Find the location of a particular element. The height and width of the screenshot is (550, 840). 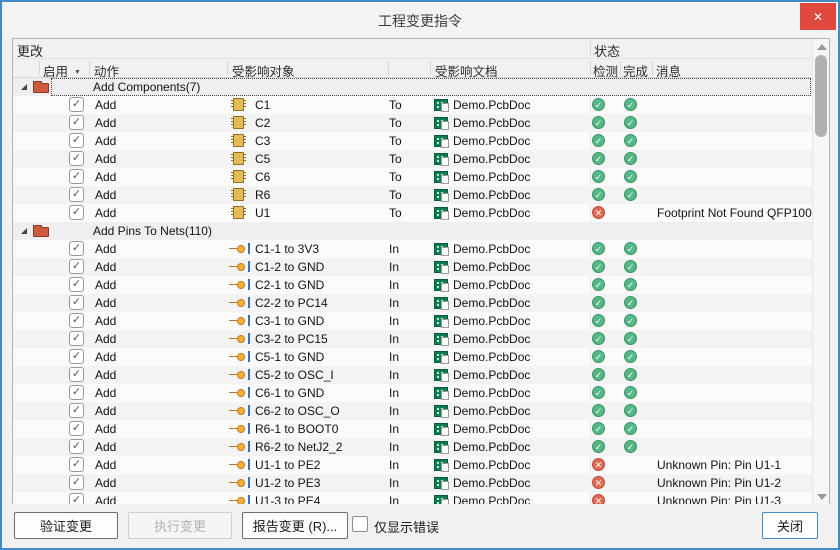

change-row: ✓ Add C2-2 to PC14 In Demo.PcbDoc ✓ ✓ is located at coordinates (421, 303).